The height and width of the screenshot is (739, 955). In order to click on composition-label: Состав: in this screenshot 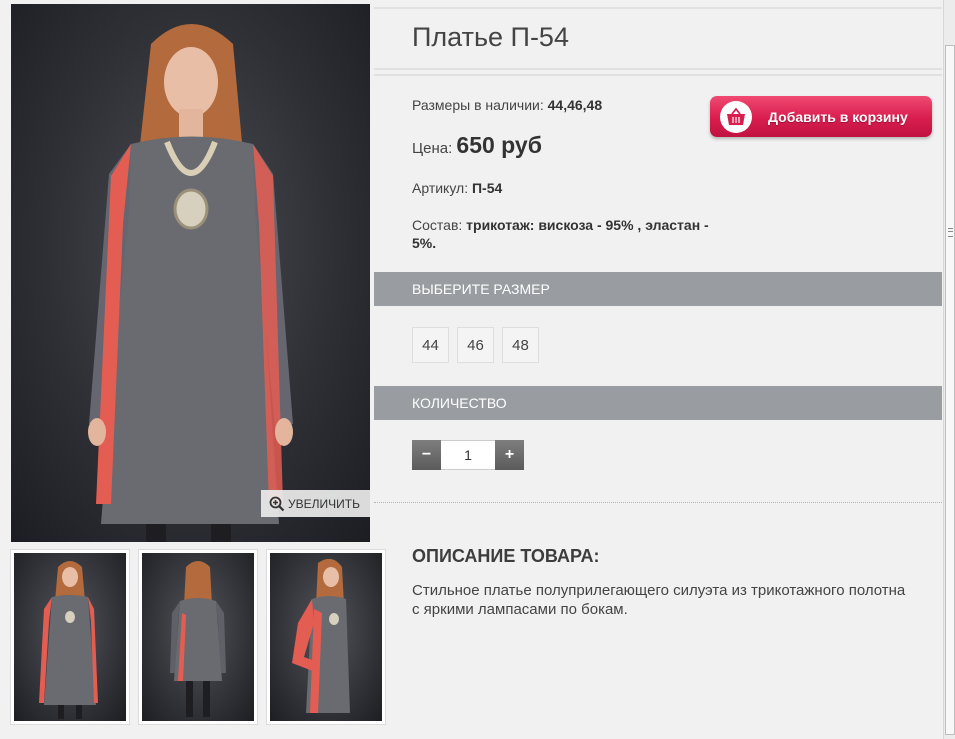, I will do `click(439, 225)`.